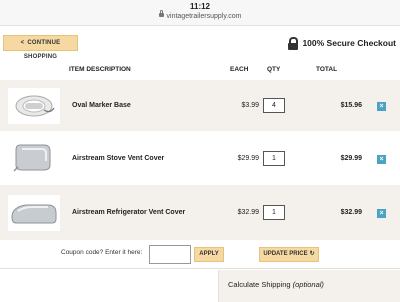 The width and height of the screenshot is (400, 302). What do you see at coordinates (308, 284) in the screenshot?
I see `optional-text: (optional)` at bounding box center [308, 284].